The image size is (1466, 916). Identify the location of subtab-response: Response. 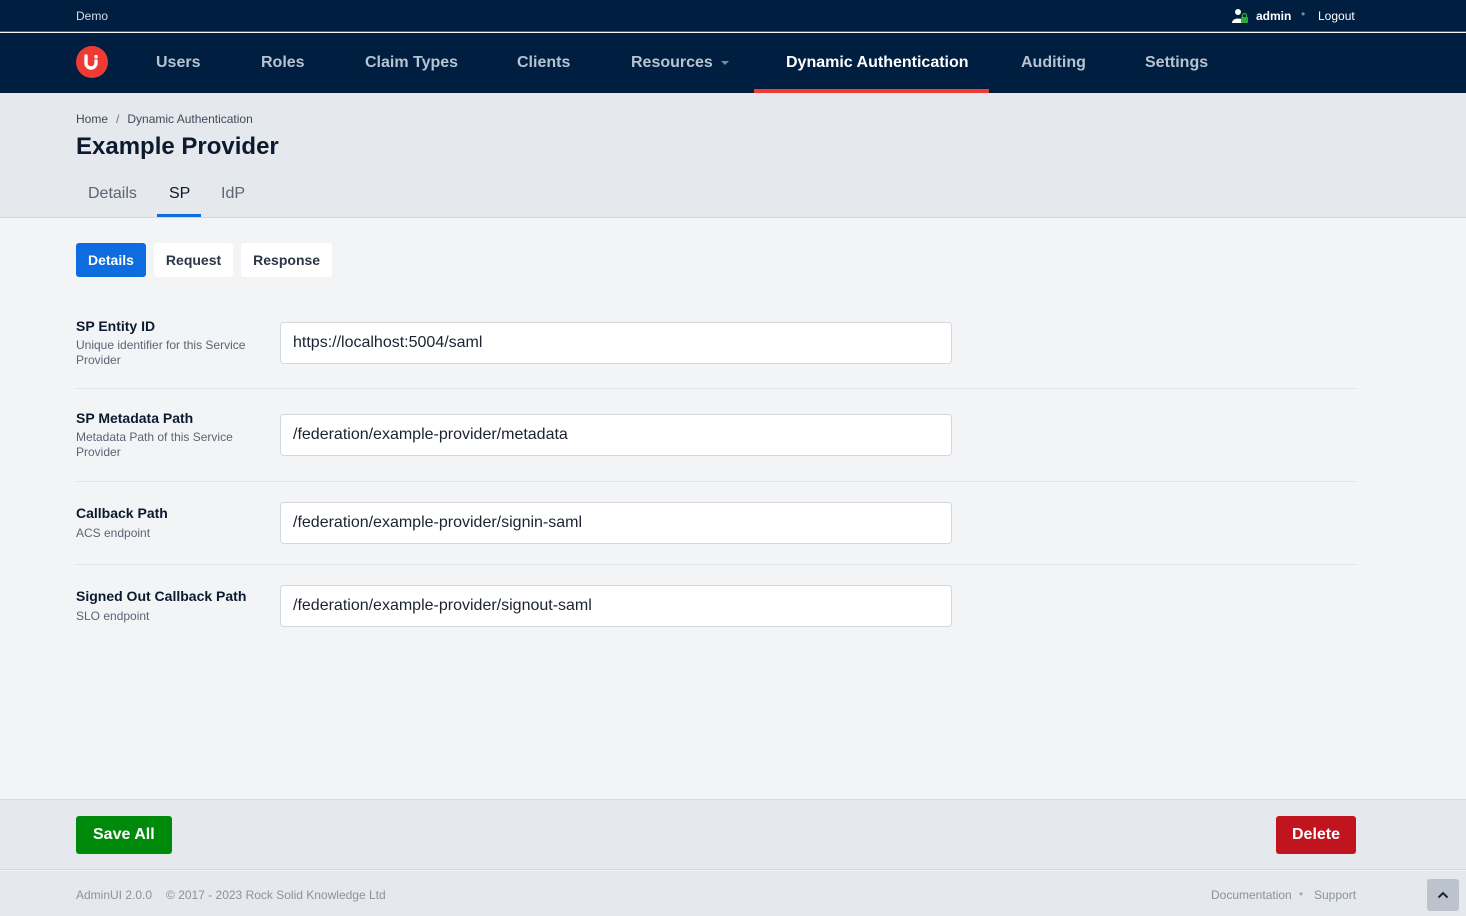
(287, 260).